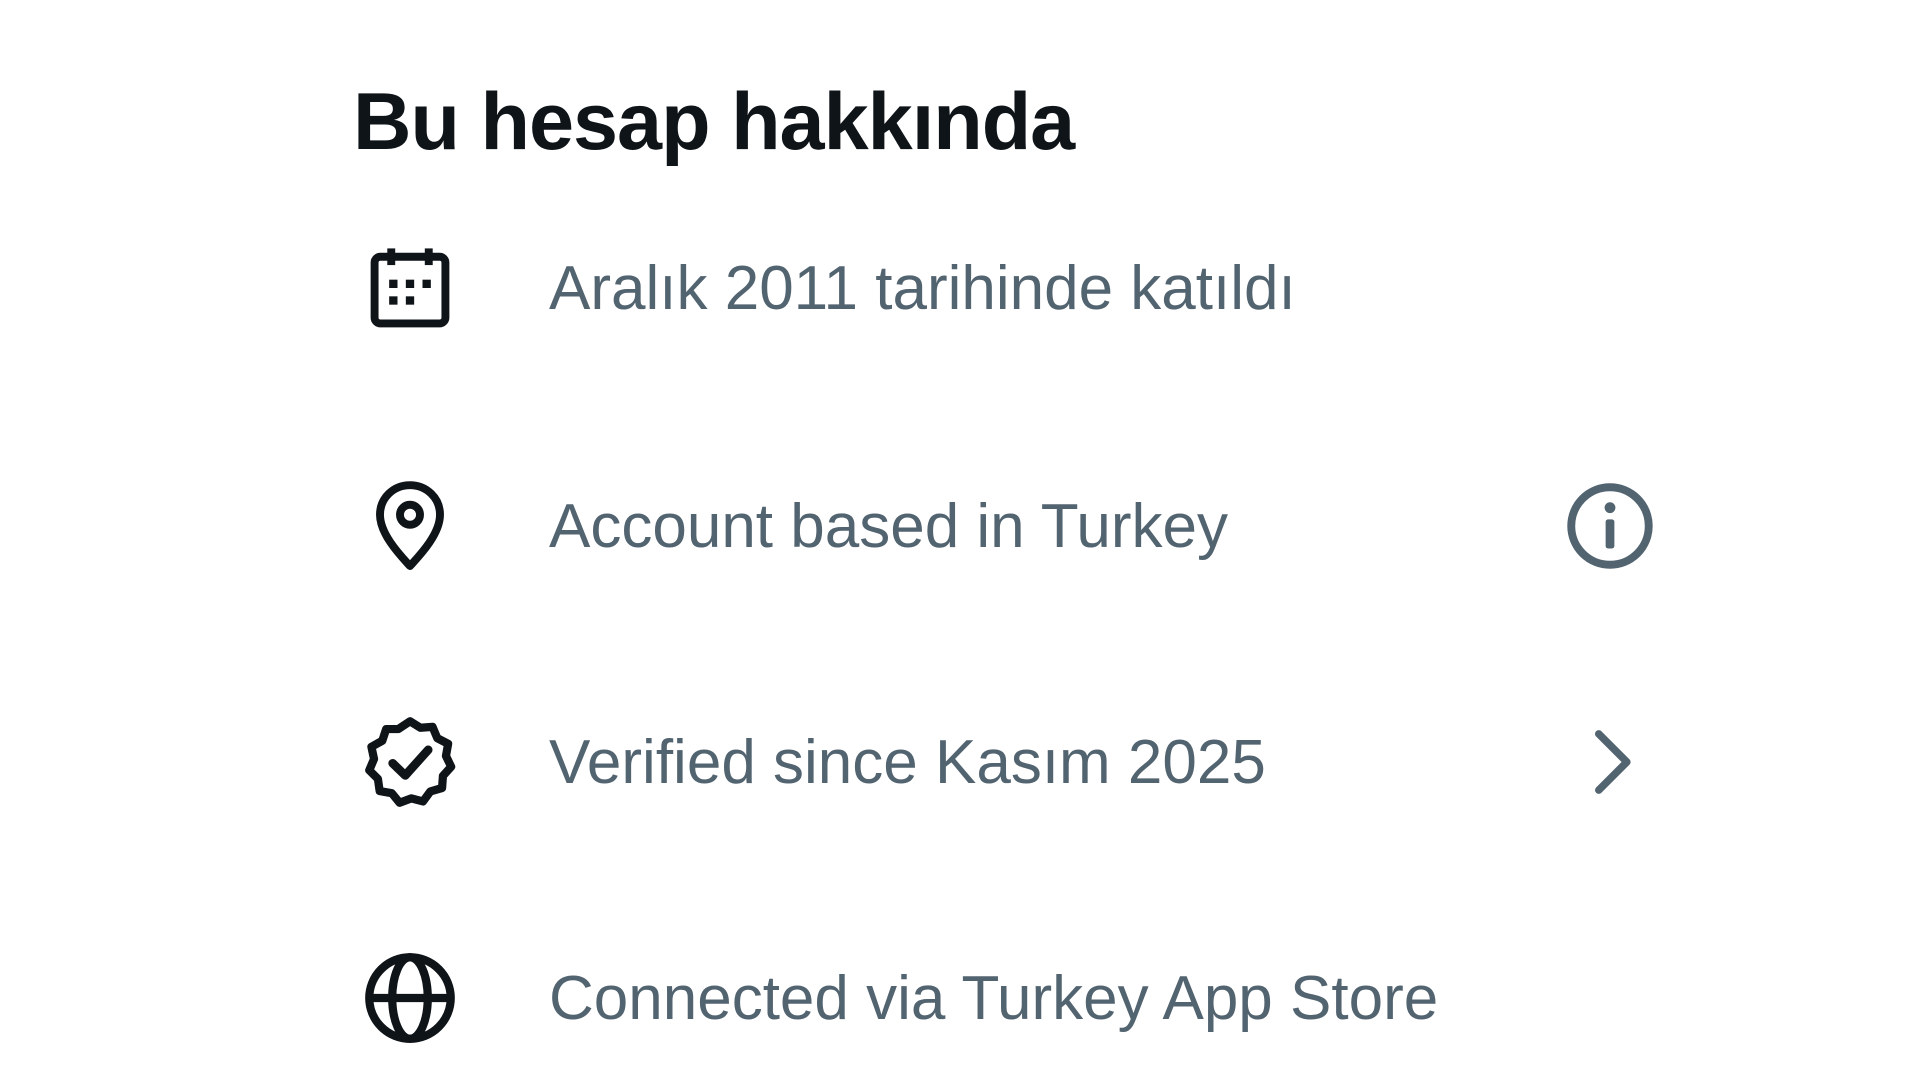 The width and height of the screenshot is (1920, 1080). I want to click on location-pin-icon, so click(410, 526).